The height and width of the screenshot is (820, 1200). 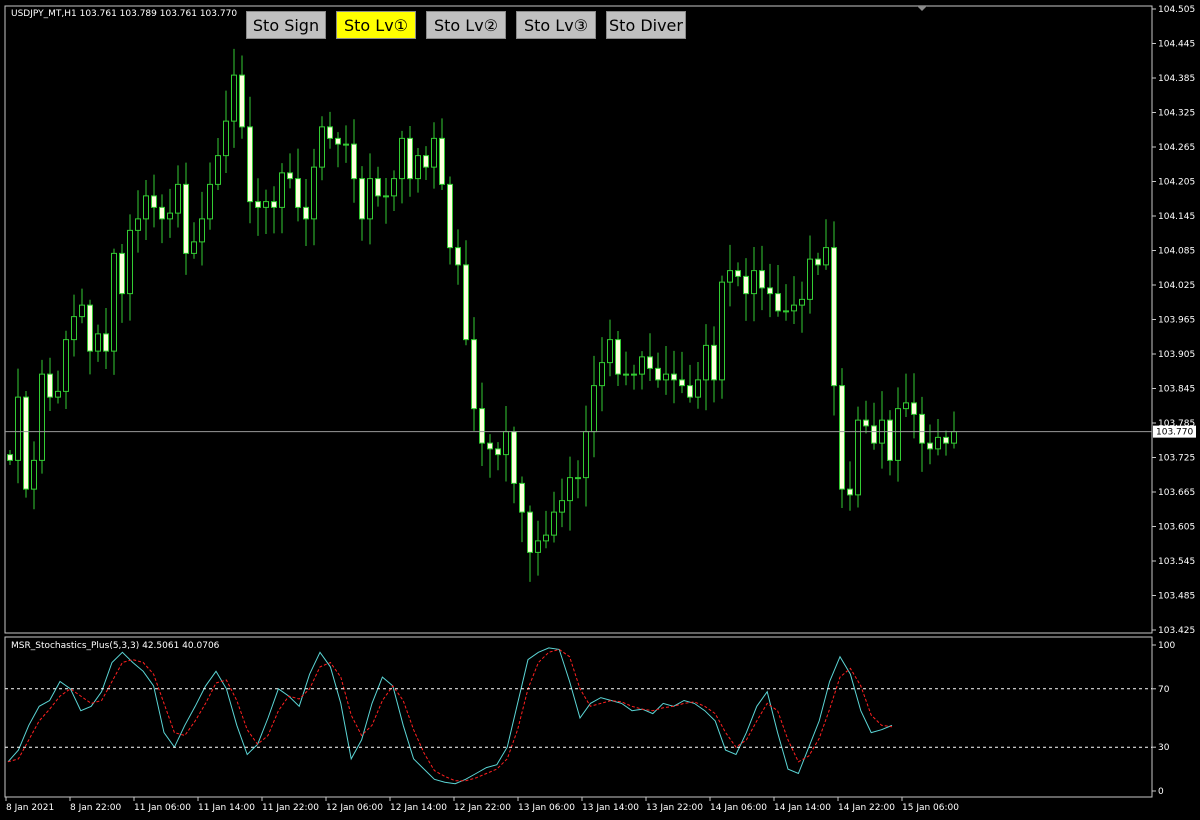 I want to click on sto-lv3-button: Sto Lv③, so click(x=556, y=25).